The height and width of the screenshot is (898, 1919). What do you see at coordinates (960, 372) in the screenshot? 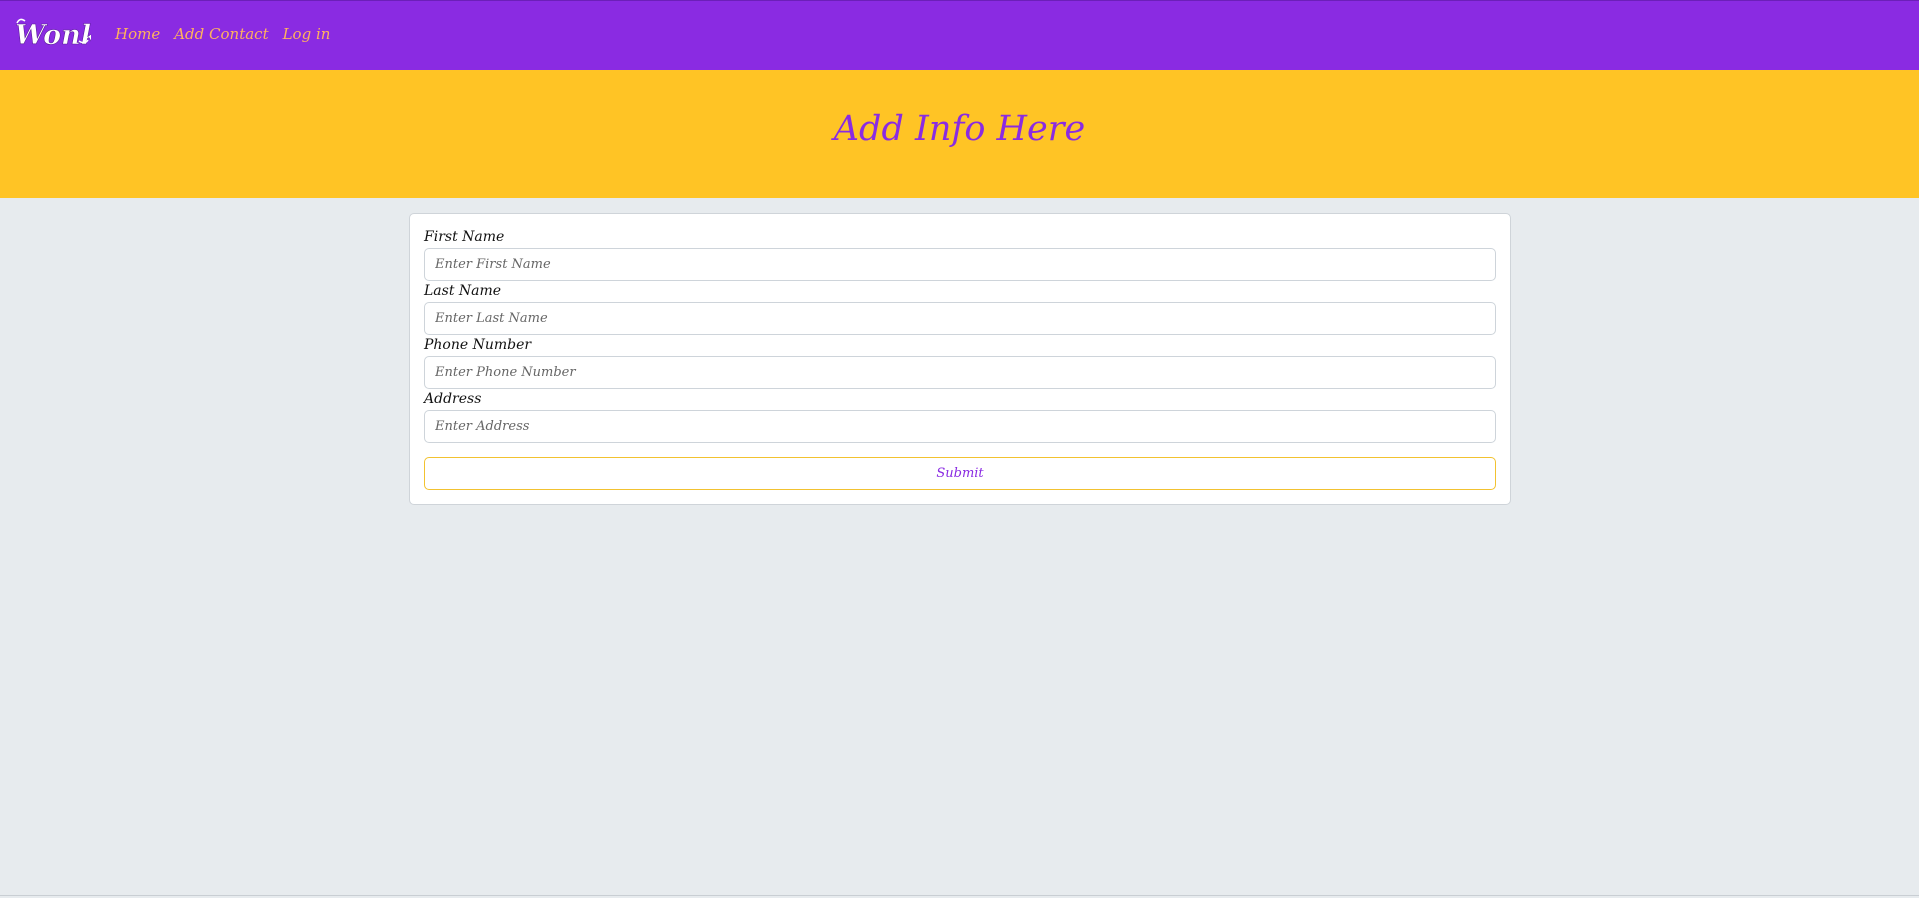
I see `phone-number-input` at bounding box center [960, 372].